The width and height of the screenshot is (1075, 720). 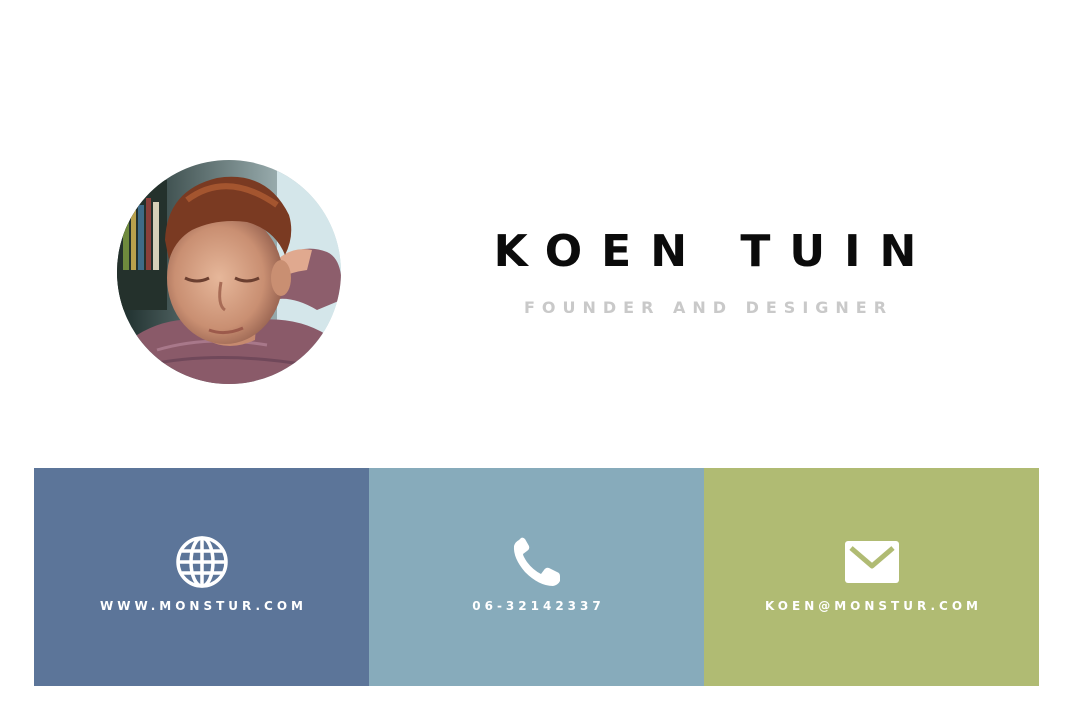 What do you see at coordinates (714, 251) in the screenshot?
I see `person-name: KOEN TUIN` at bounding box center [714, 251].